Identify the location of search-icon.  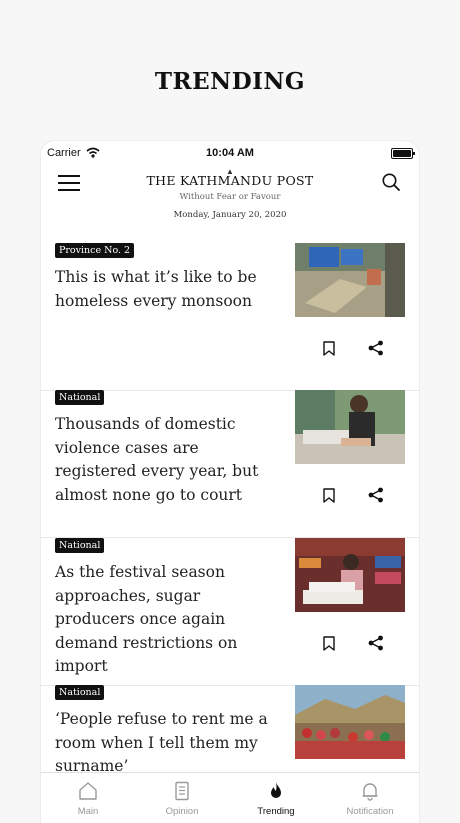
(391, 182).